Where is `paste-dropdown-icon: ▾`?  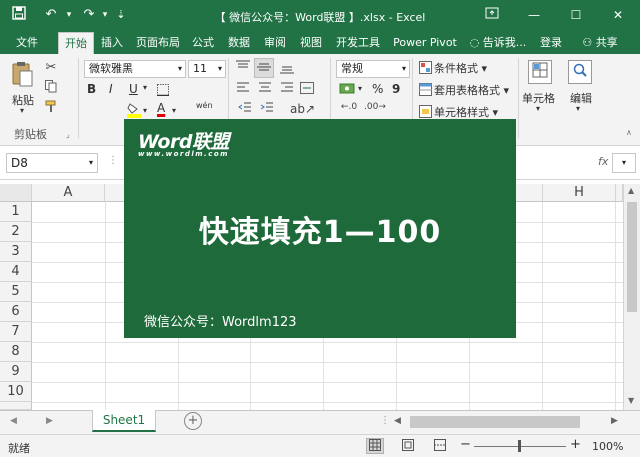 paste-dropdown-icon: ▾ is located at coordinates (22, 110).